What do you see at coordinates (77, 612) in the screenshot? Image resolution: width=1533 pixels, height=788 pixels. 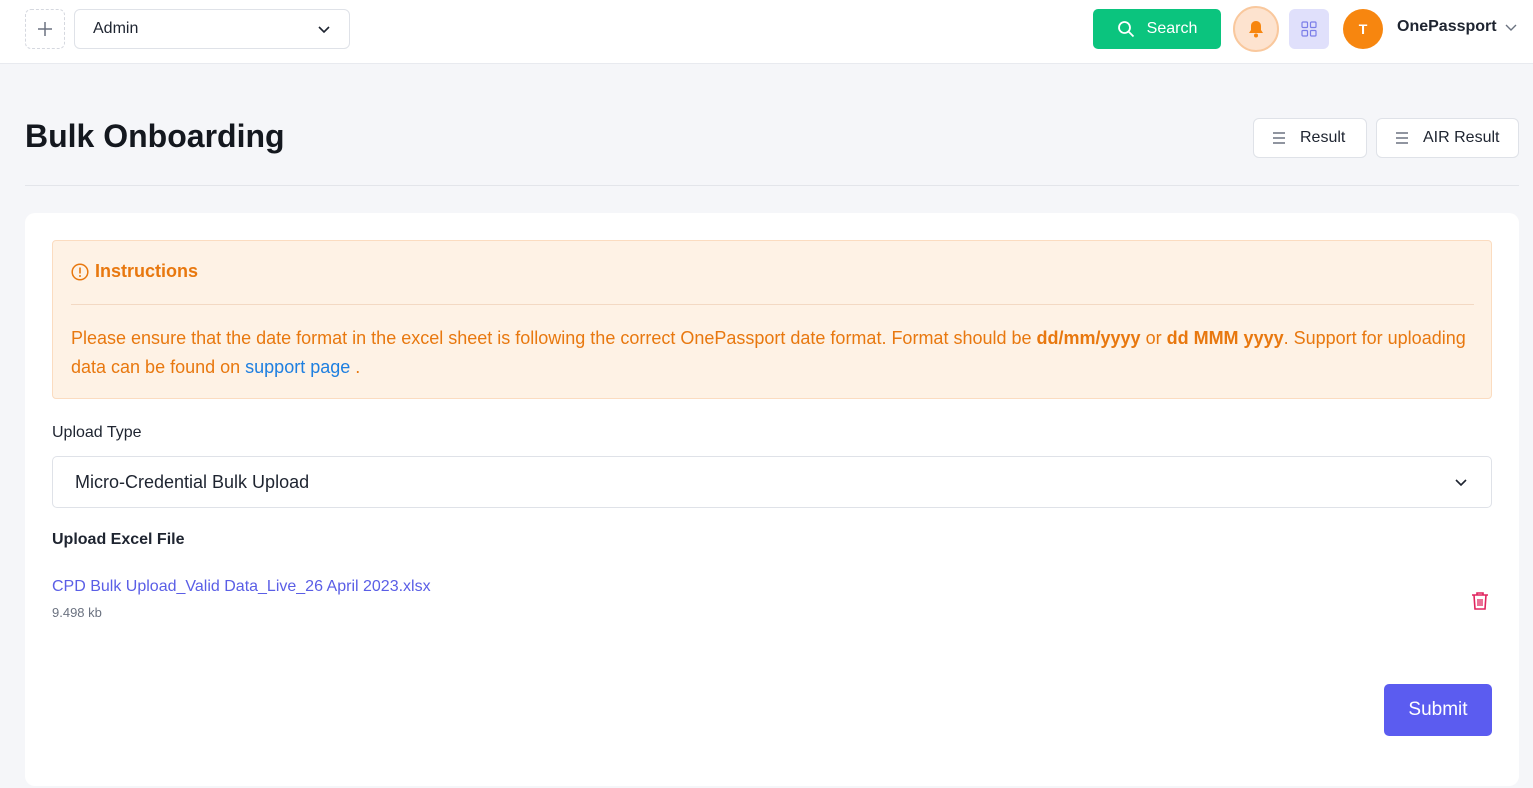 I see `uploaded-file-size: 9.498 kb` at bounding box center [77, 612].